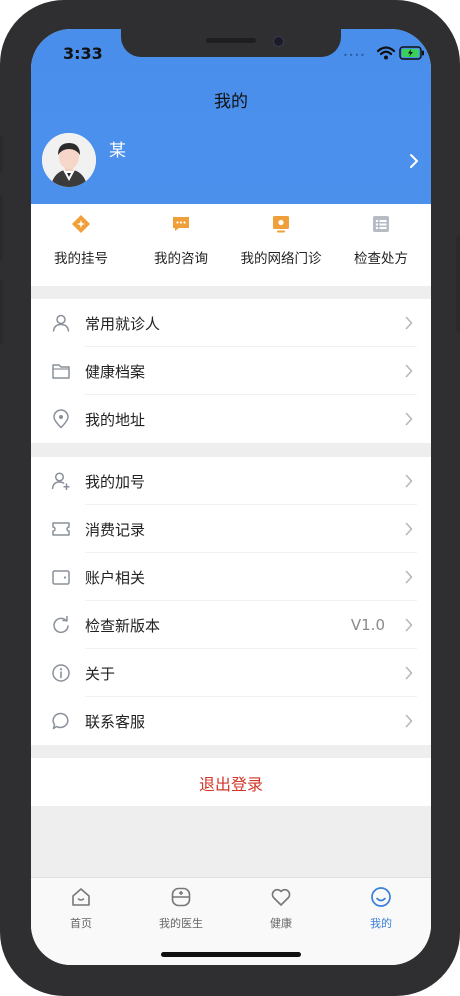 The image size is (460, 996). Describe the element at coordinates (1, 312) in the screenshot. I see `side-button-volume-down` at that location.